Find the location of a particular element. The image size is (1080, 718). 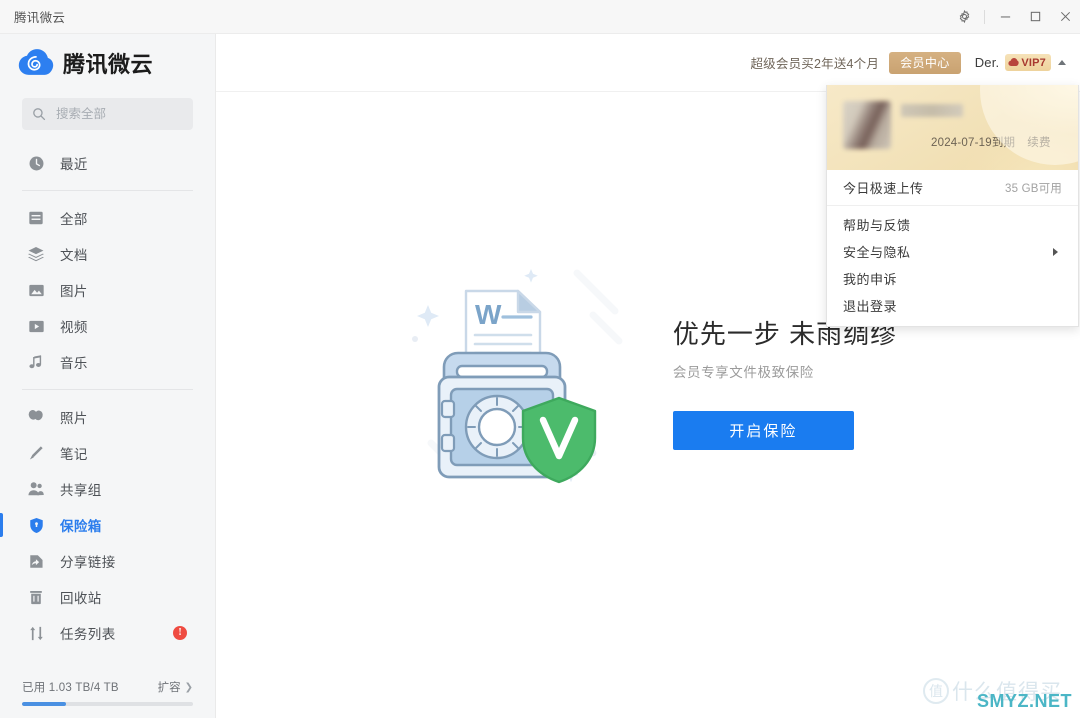

brand-title: 腾讯微云 is located at coordinates (108, 64).